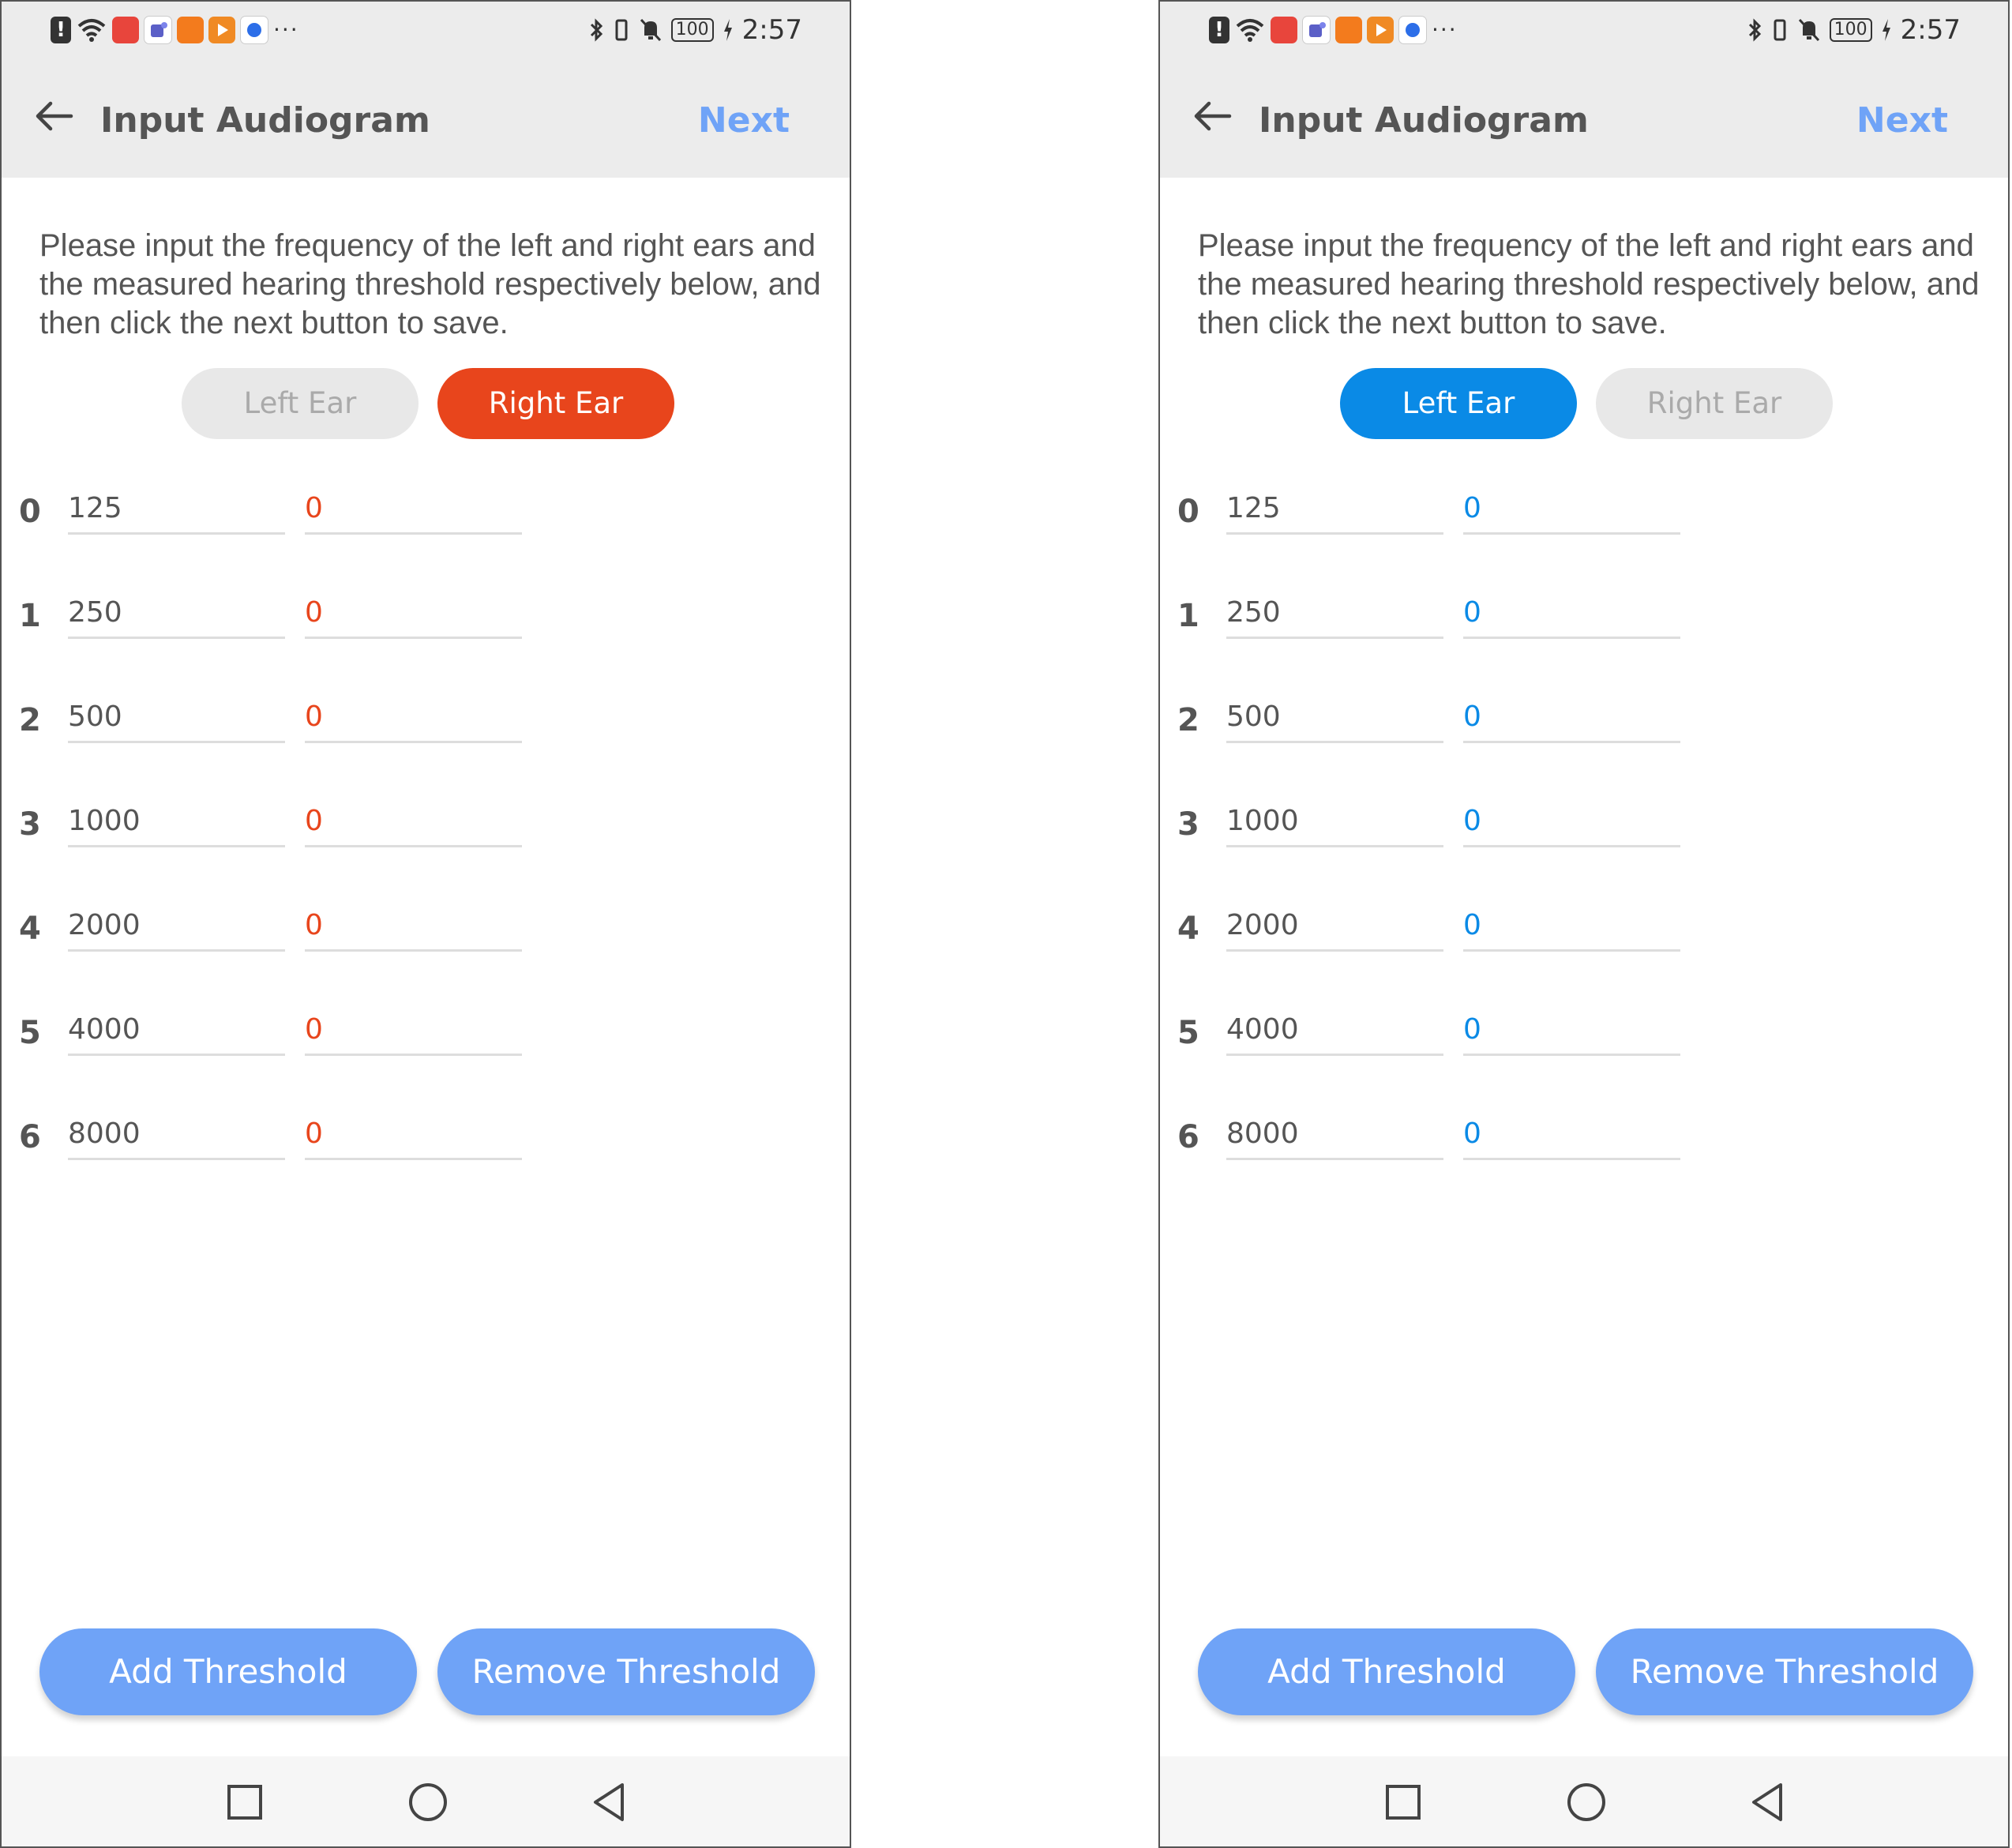  What do you see at coordinates (286, 30) in the screenshot?
I see `overflow-dots: ···` at bounding box center [286, 30].